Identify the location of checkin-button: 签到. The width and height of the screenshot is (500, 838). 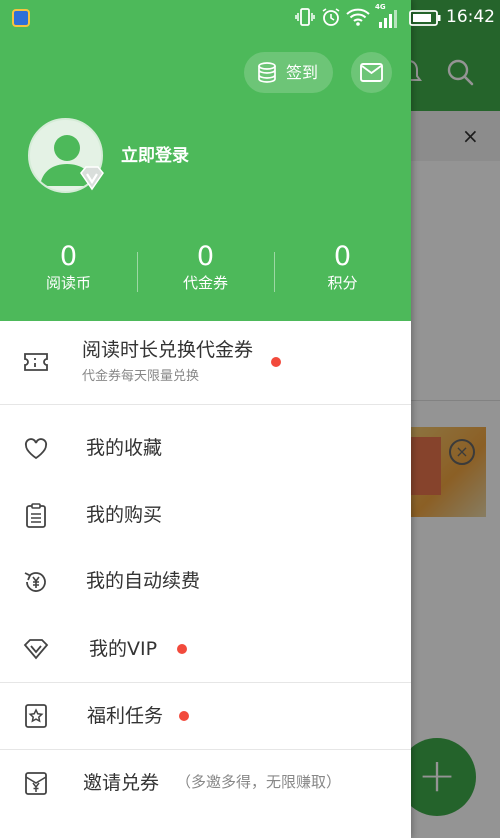
(288, 72).